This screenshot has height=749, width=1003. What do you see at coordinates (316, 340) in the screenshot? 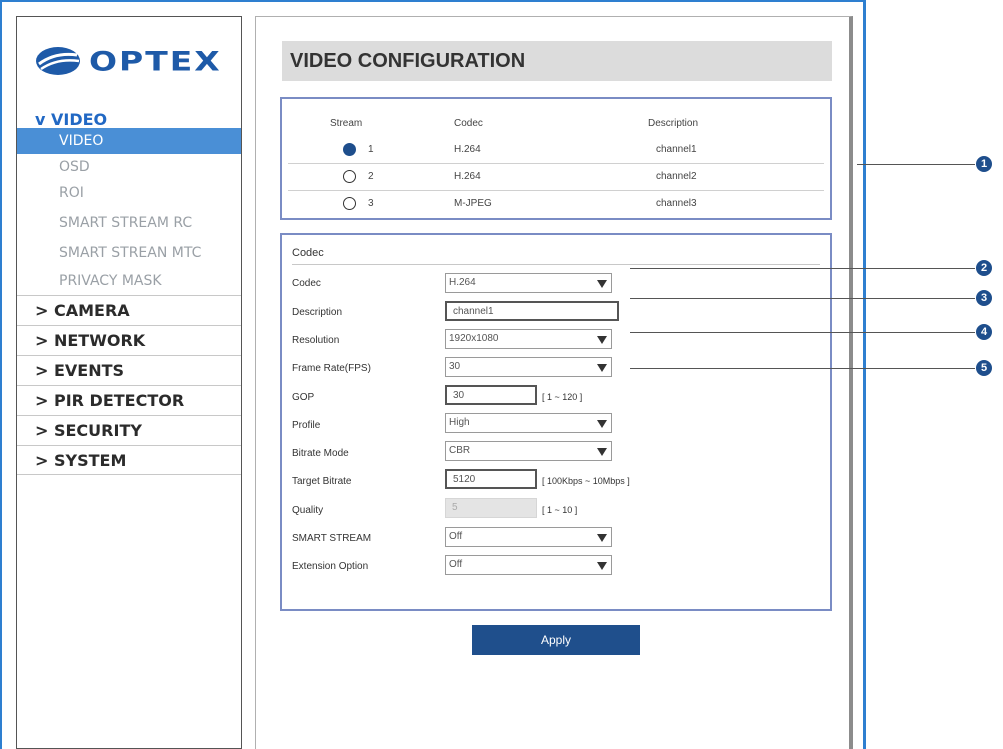
I see `resolution-label: Resolution` at bounding box center [316, 340].